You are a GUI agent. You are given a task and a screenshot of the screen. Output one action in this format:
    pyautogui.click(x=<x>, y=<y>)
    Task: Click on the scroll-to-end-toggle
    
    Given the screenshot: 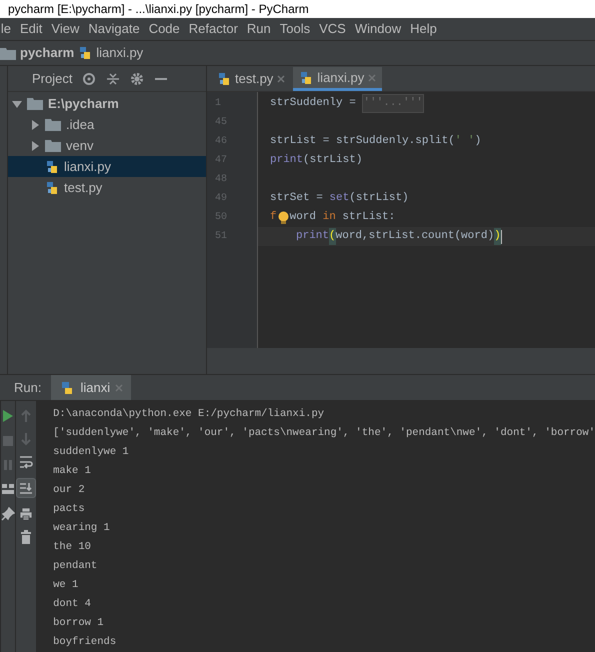 What is the action you would take?
    pyautogui.click(x=26, y=488)
    